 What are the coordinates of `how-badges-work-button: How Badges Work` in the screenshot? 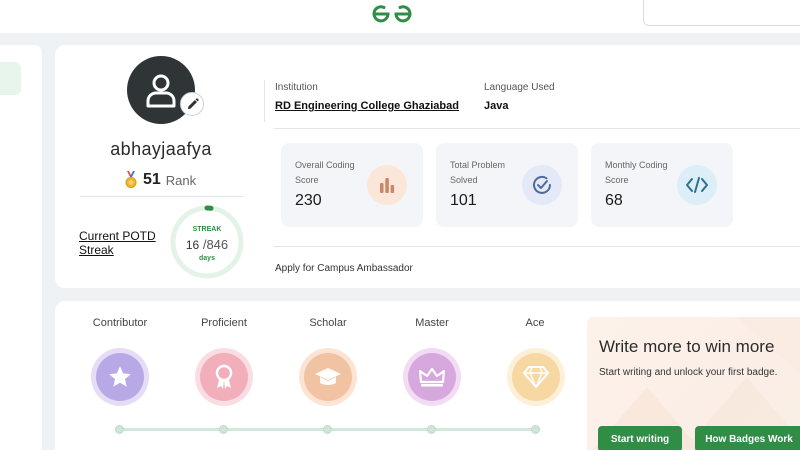 It's located at (747, 438).